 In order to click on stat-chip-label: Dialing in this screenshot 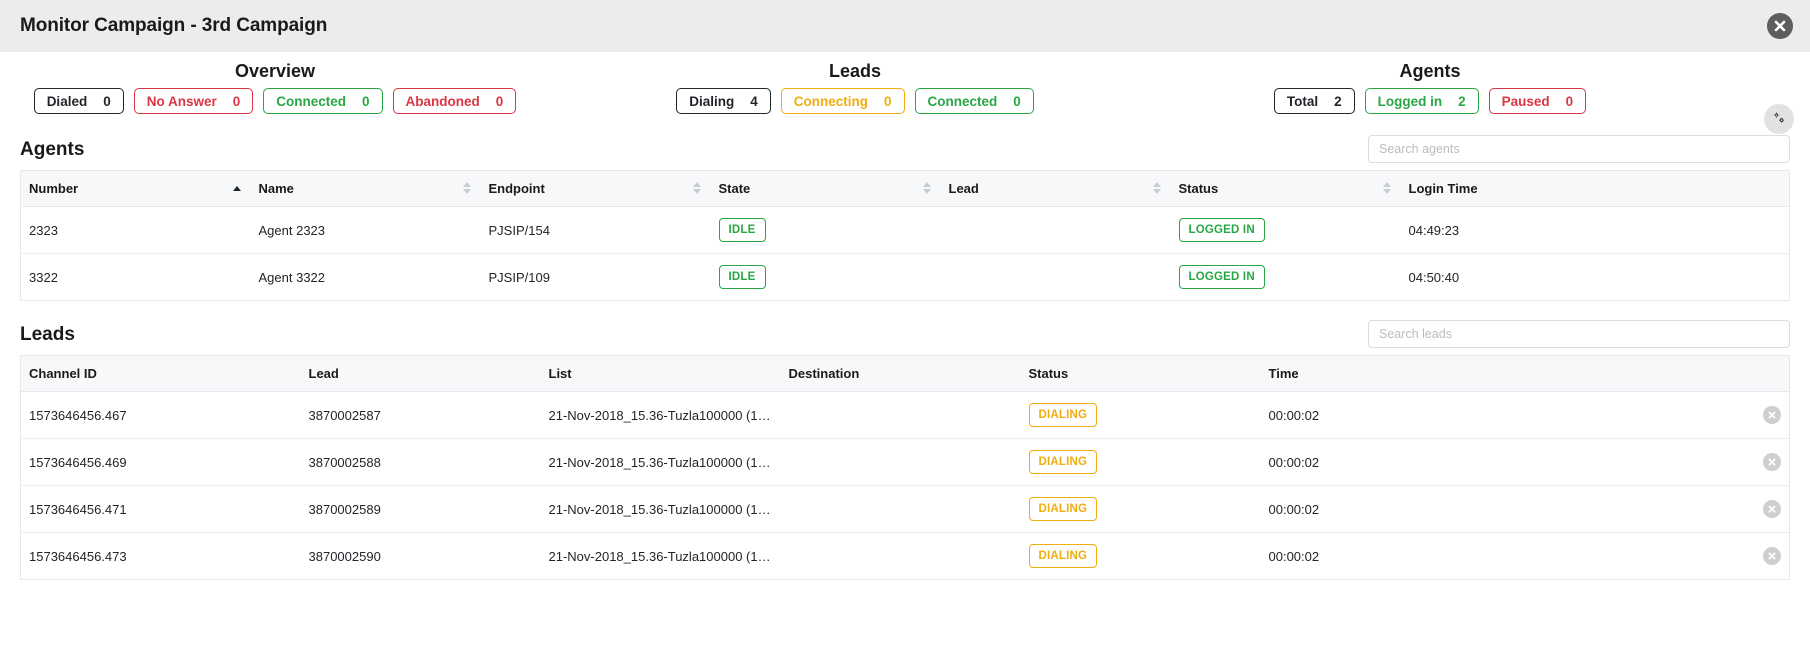, I will do `click(712, 101)`.